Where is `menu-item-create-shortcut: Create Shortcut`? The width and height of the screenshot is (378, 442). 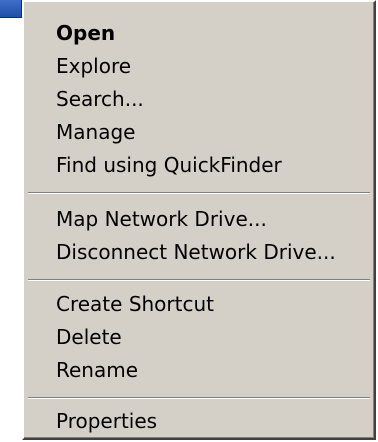
menu-item-create-shortcut: Create Shortcut is located at coordinates (135, 304).